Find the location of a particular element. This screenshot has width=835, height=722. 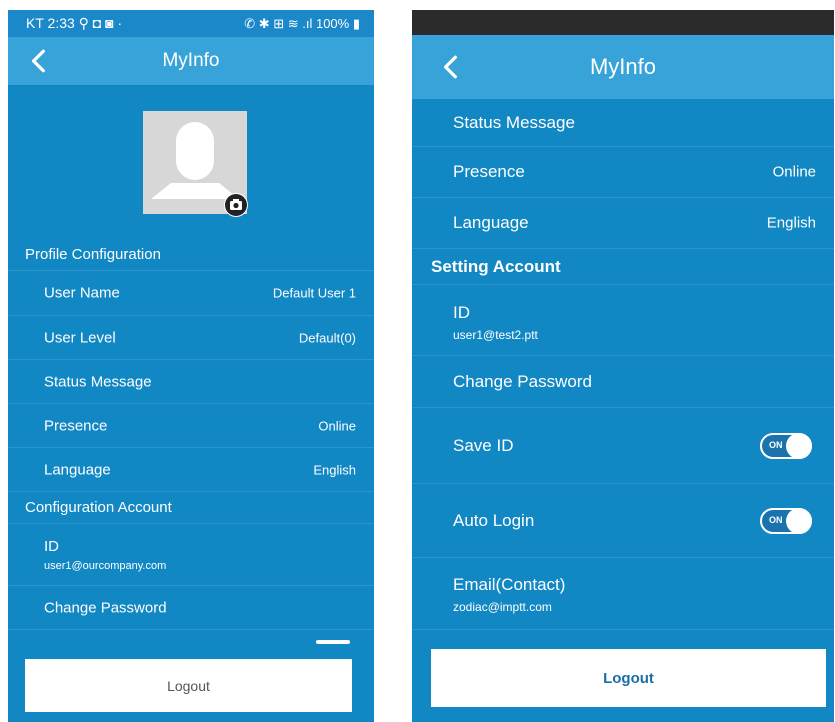

row-label: User Level is located at coordinates (80, 337).